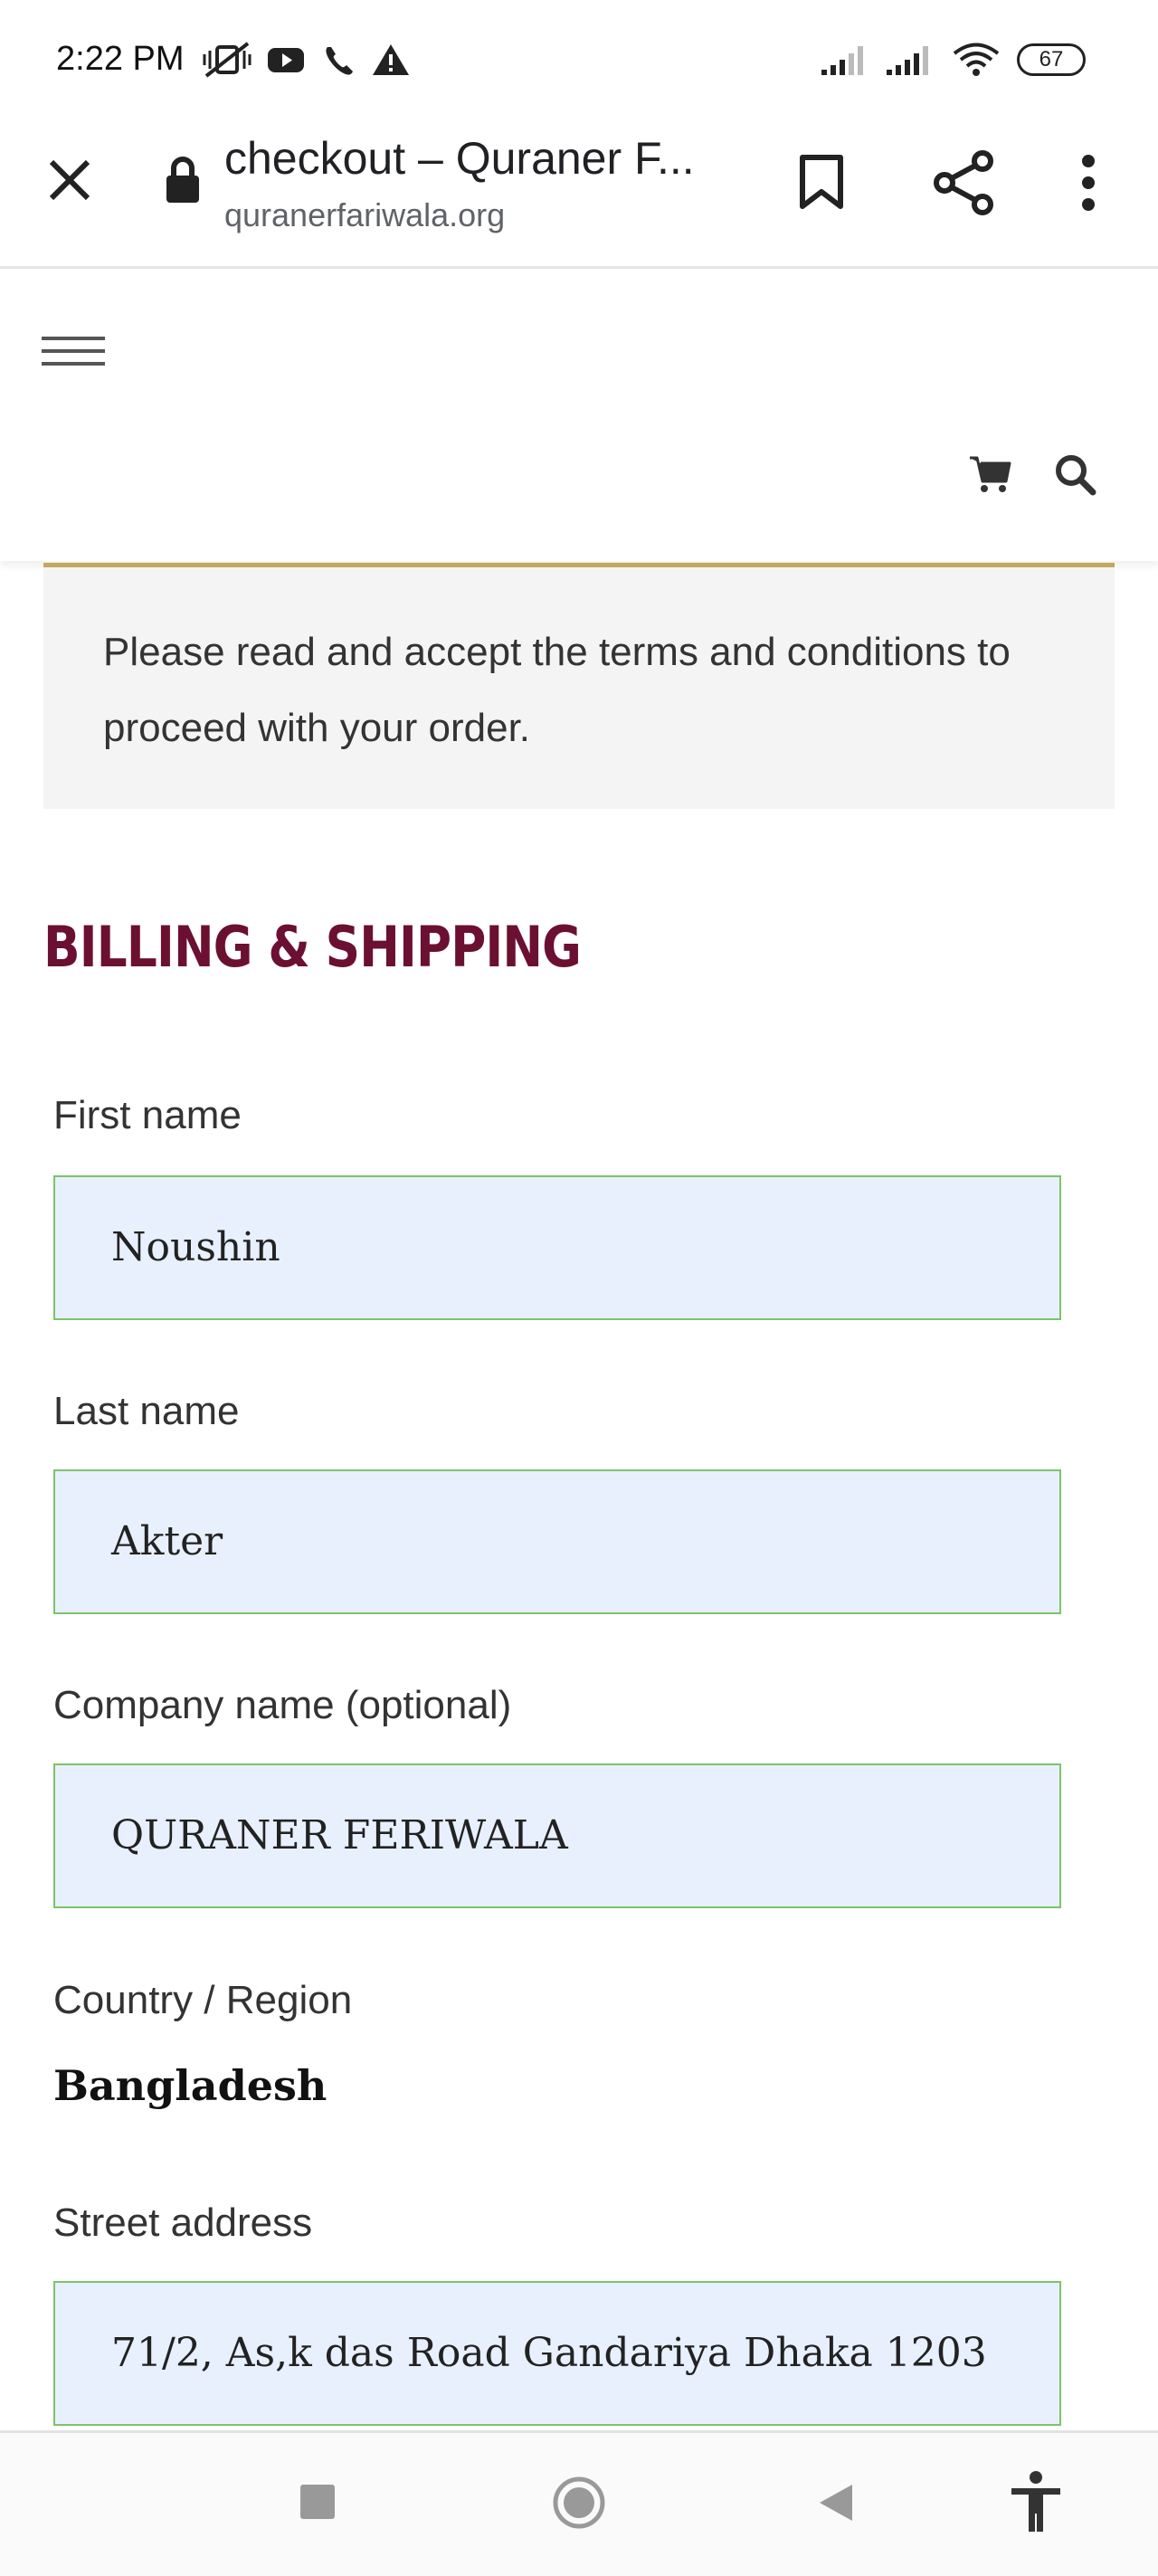  Describe the element at coordinates (282, 1705) in the screenshot. I see `company-name-label: Company name (optional)` at that location.